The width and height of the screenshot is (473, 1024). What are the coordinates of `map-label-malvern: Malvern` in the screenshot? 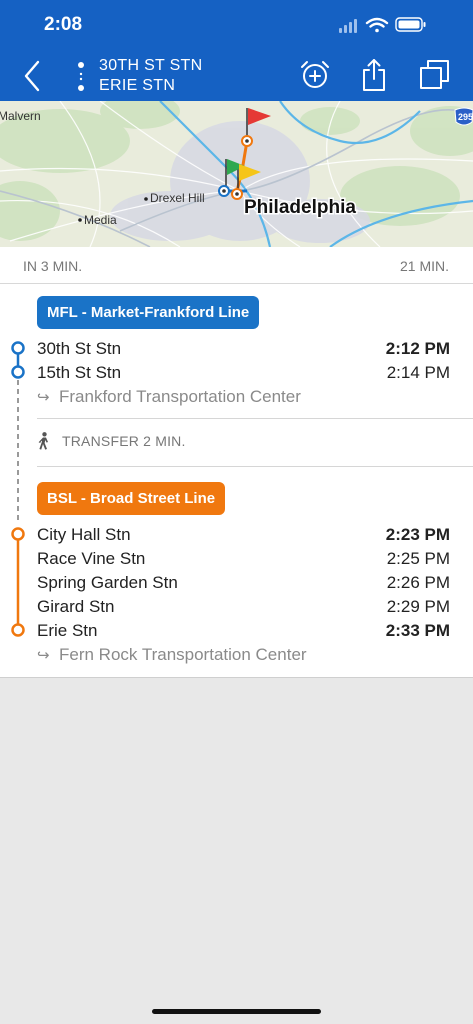 It's located at (20, 116).